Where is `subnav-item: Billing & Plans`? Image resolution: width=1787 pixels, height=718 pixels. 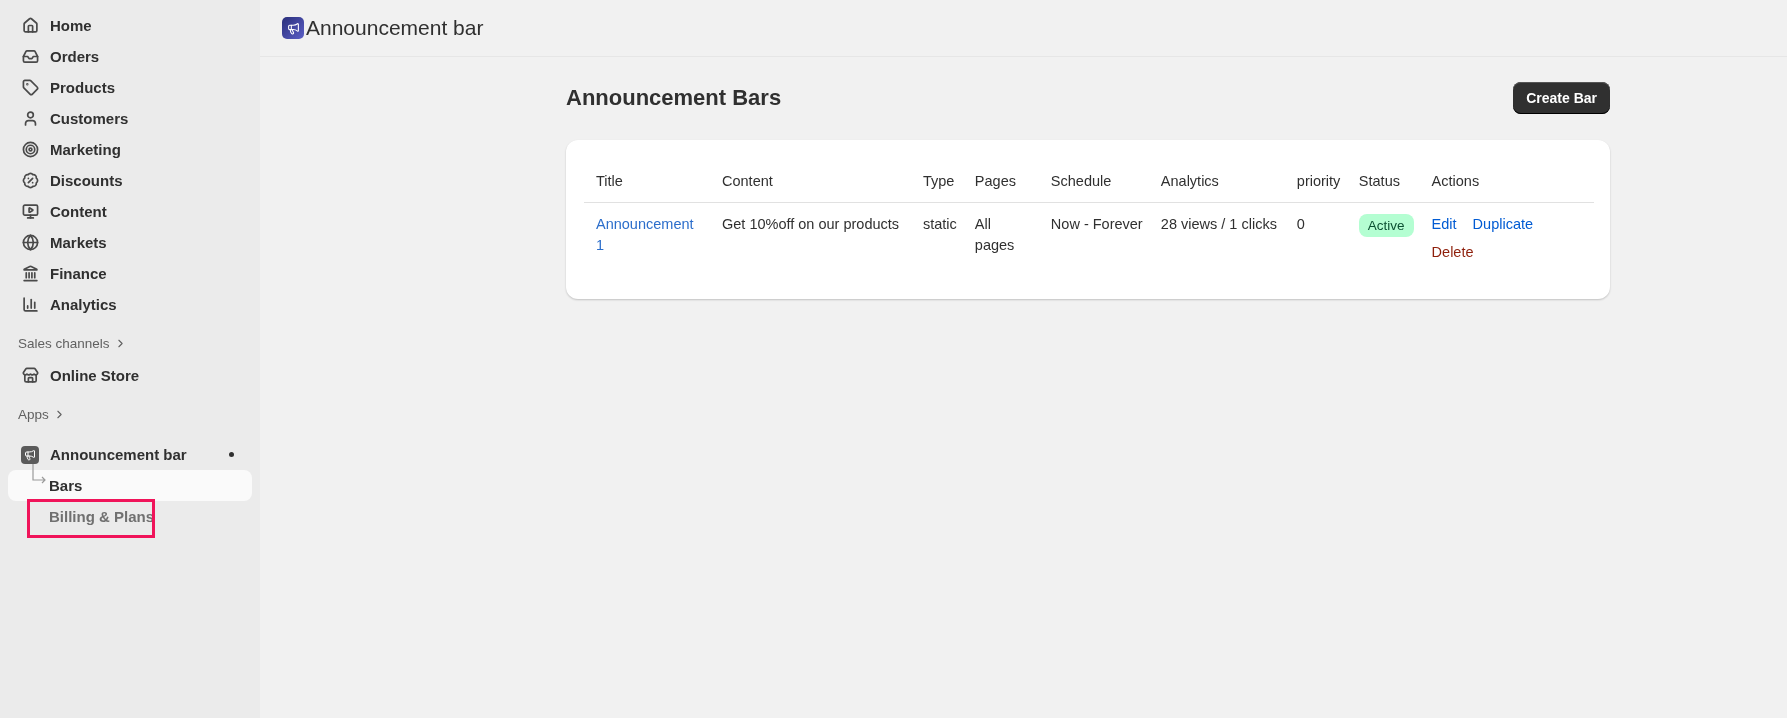
subnav-item: Billing & Plans is located at coordinates (130, 516).